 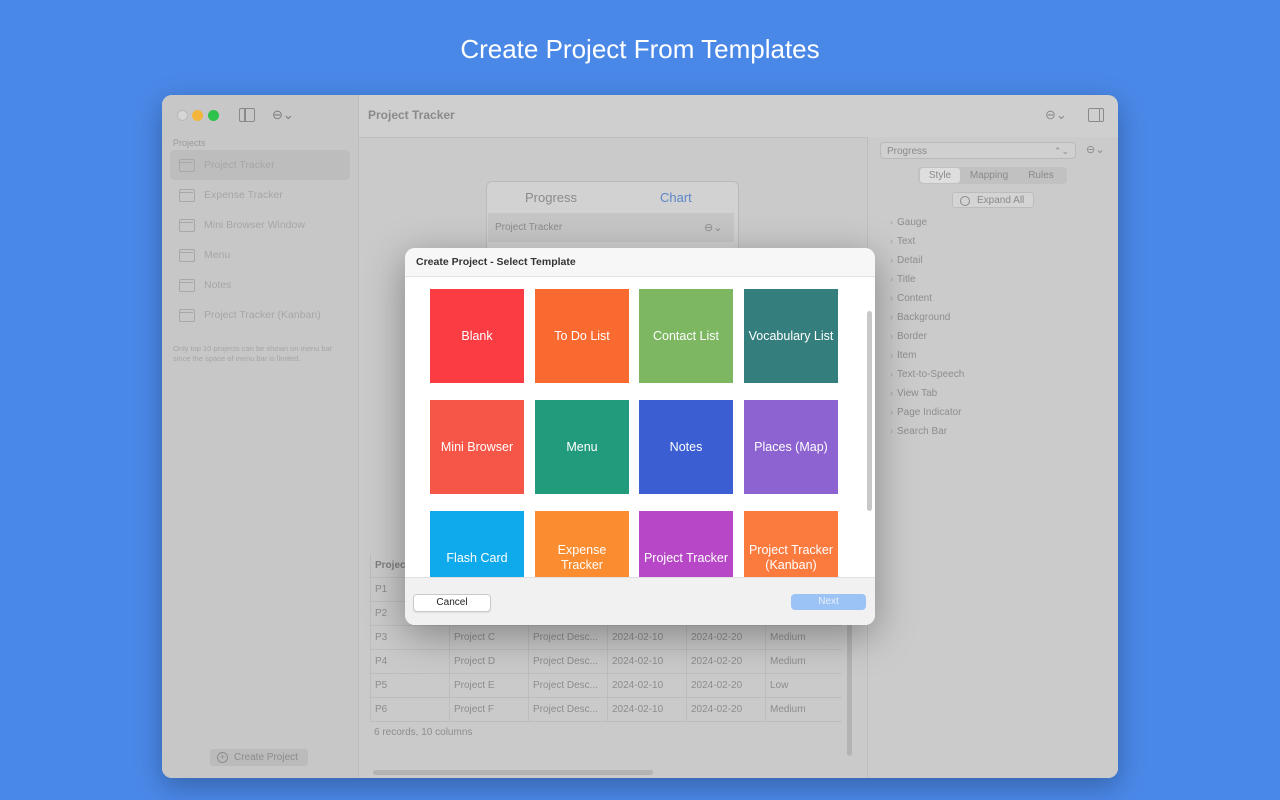 I want to click on template-tile-notes: Notes, so click(x=686, y=447).